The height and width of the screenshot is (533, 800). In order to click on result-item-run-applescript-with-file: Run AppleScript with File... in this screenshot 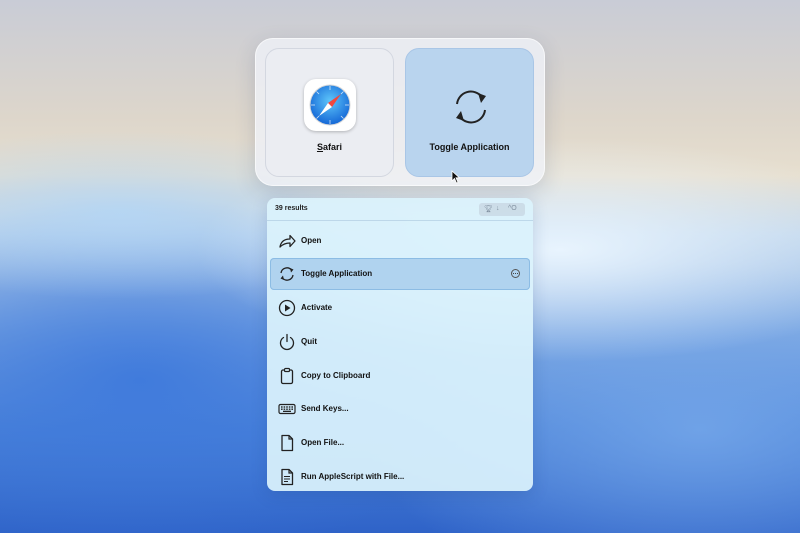, I will do `click(400, 476)`.